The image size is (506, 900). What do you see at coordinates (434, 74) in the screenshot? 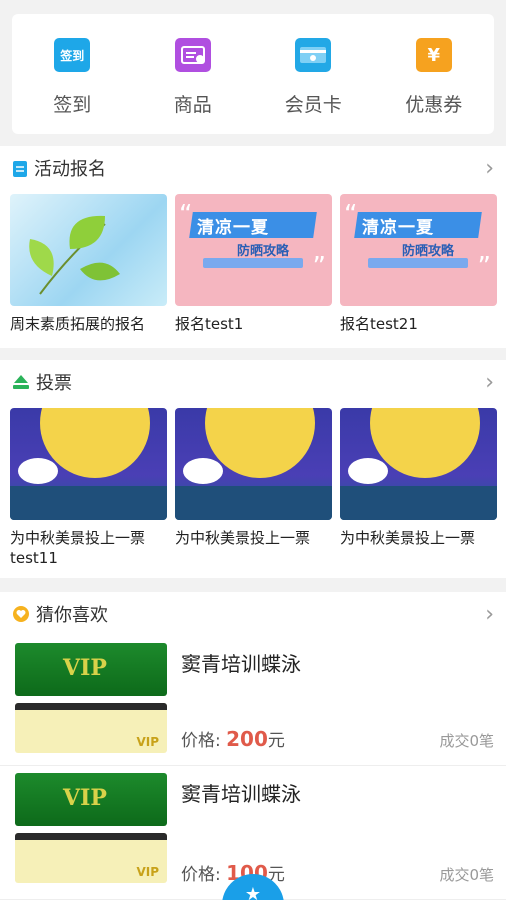
I see `quick-item-coupon: ¥ 优惠券` at bounding box center [434, 74].